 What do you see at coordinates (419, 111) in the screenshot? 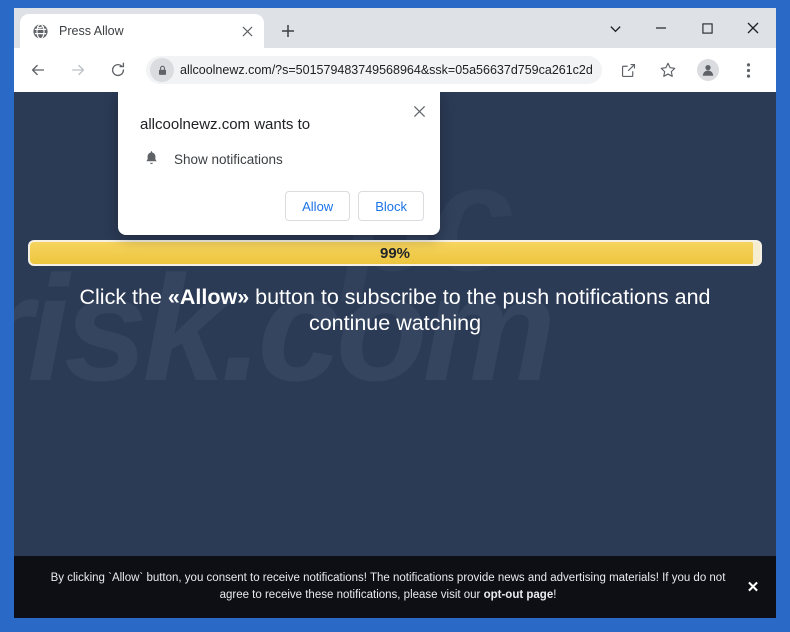
I see `dialog-close-icon` at bounding box center [419, 111].